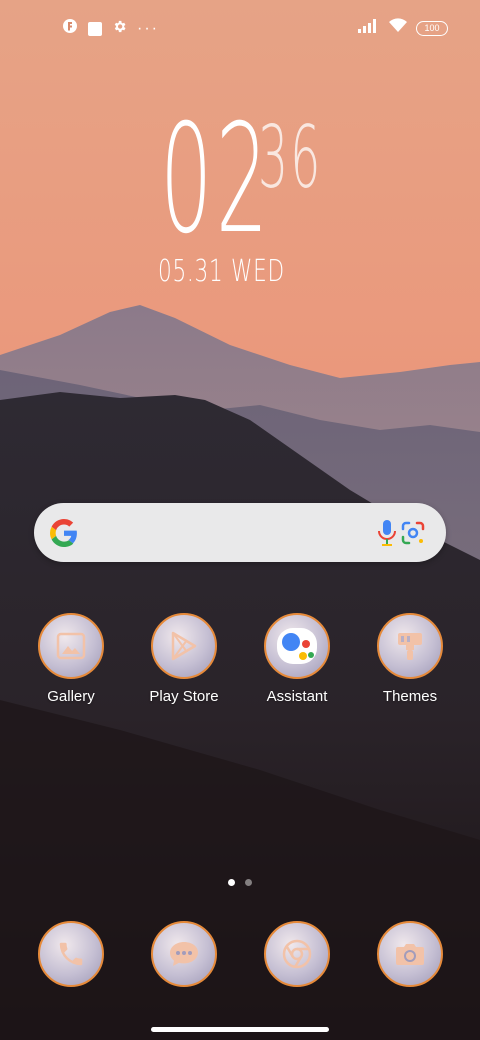 Image resolution: width=480 pixels, height=1040 pixels. Describe the element at coordinates (240, 28) in the screenshot. I see `status-bar: ··· 100` at that location.